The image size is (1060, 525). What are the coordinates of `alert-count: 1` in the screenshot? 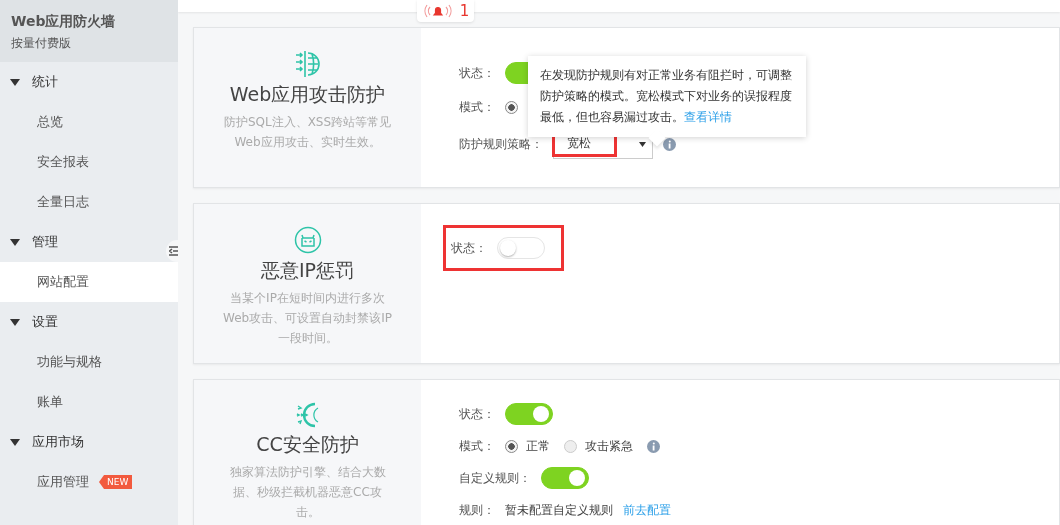 It's located at (464, 11).